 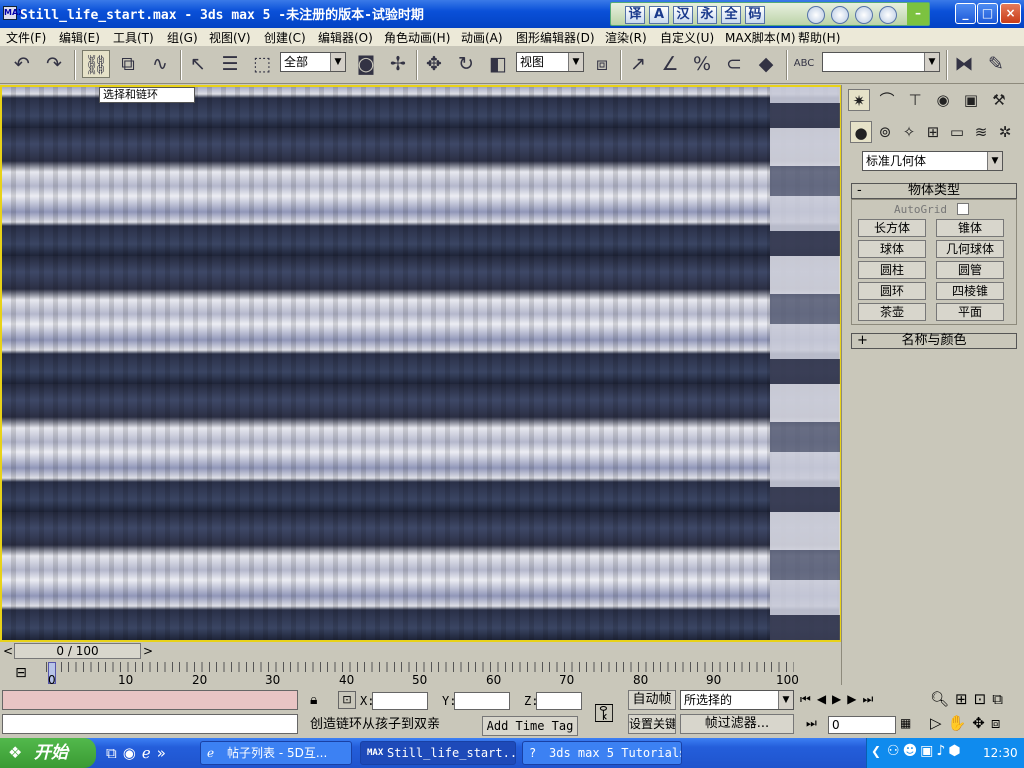 What do you see at coordinates (230, 64) in the screenshot?
I see `select-by-name-icon: ☰` at bounding box center [230, 64].